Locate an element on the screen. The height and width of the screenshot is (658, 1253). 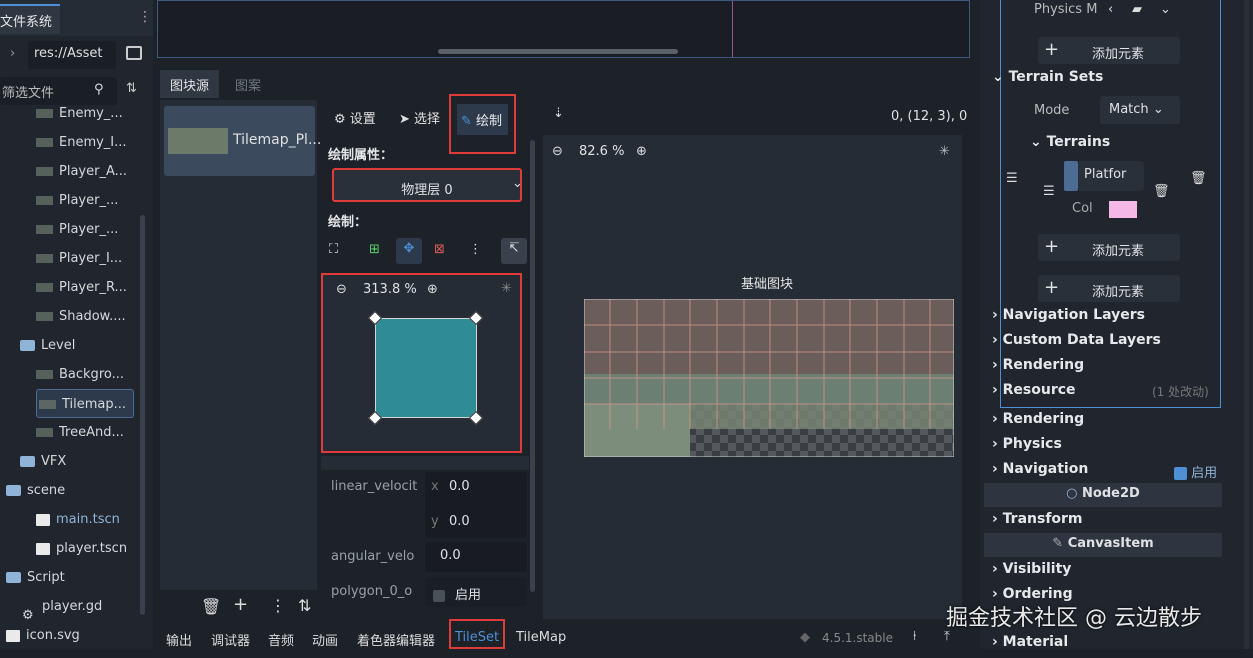
terrain-name-field: Platfor is located at coordinates (1111, 176).